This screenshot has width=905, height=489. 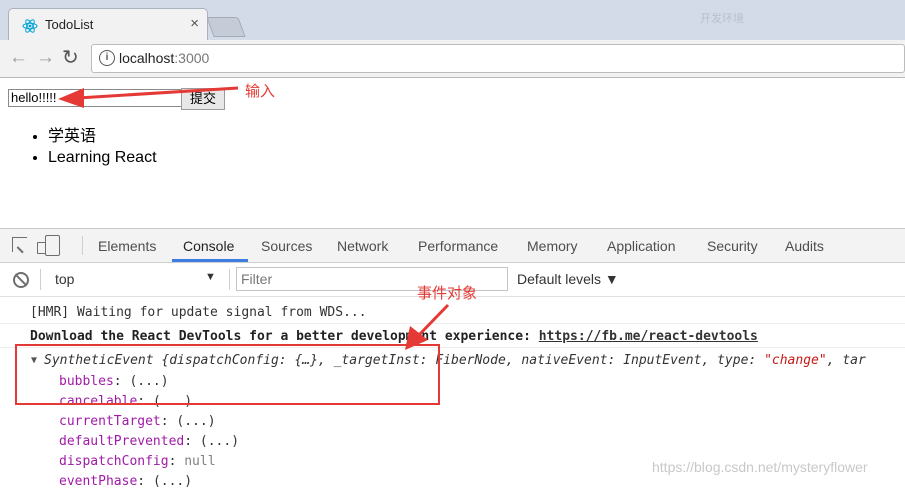 What do you see at coordinates (427, 326) in the screenshot?
I see `annotation-arrow-event` at bounding box center [427, 326].